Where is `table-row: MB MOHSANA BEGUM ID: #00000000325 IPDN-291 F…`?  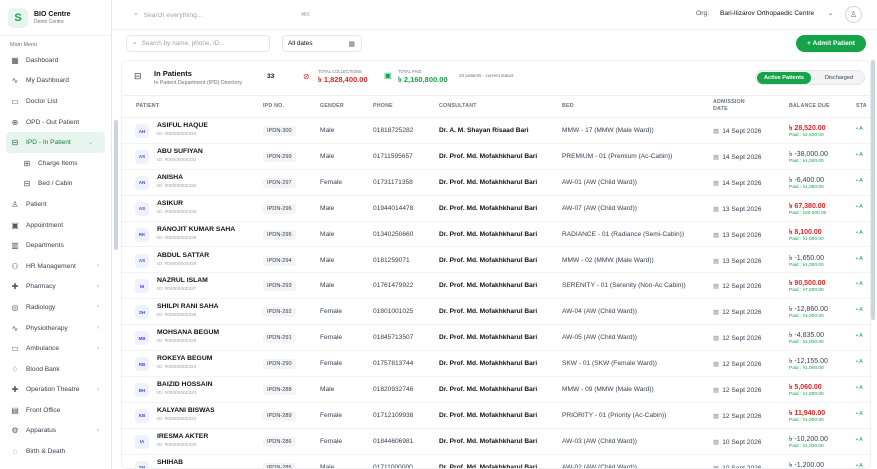
table-row: MB MOHSANA BEGUM ID: #00000000325 IPDN-291 F… is located at coordinates (496, 338).